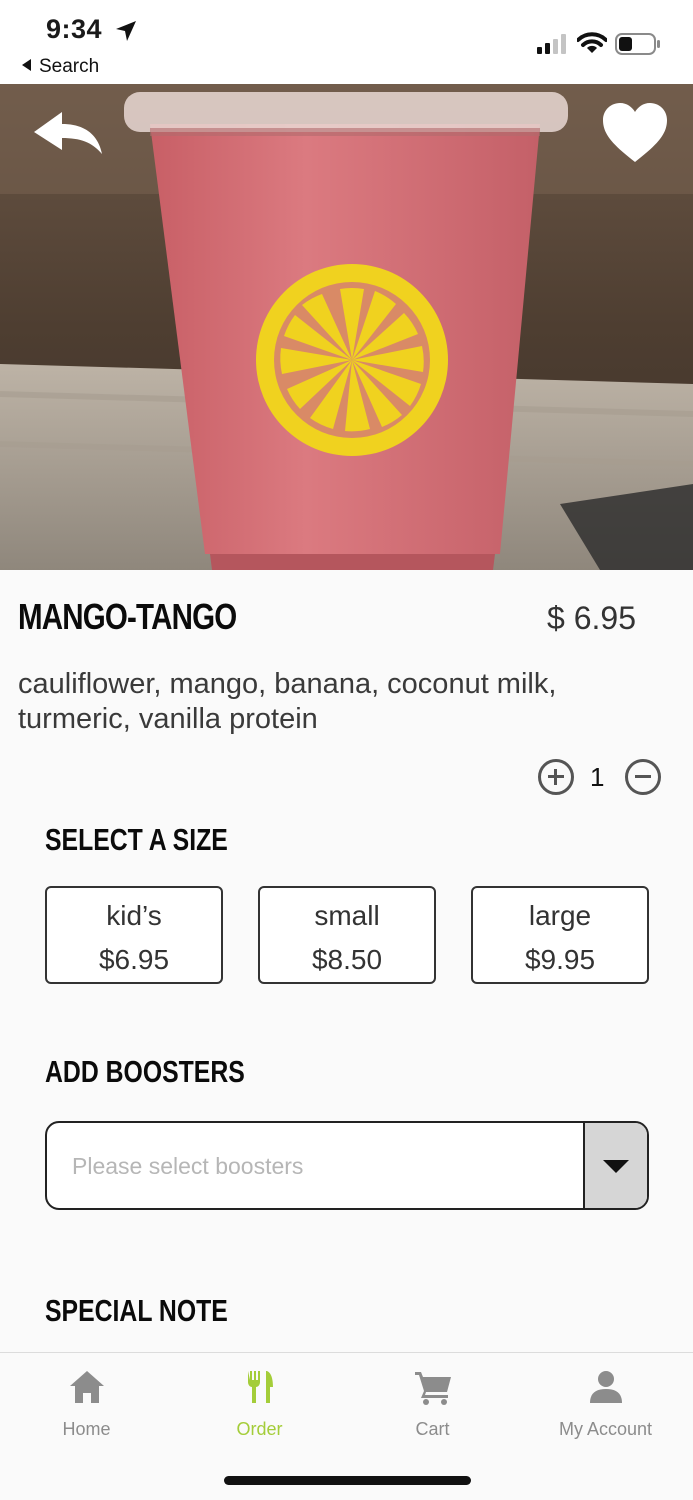 The width and height of the screenshot is (693, 1500). I want to click on size-name: small, so click(347, 915).